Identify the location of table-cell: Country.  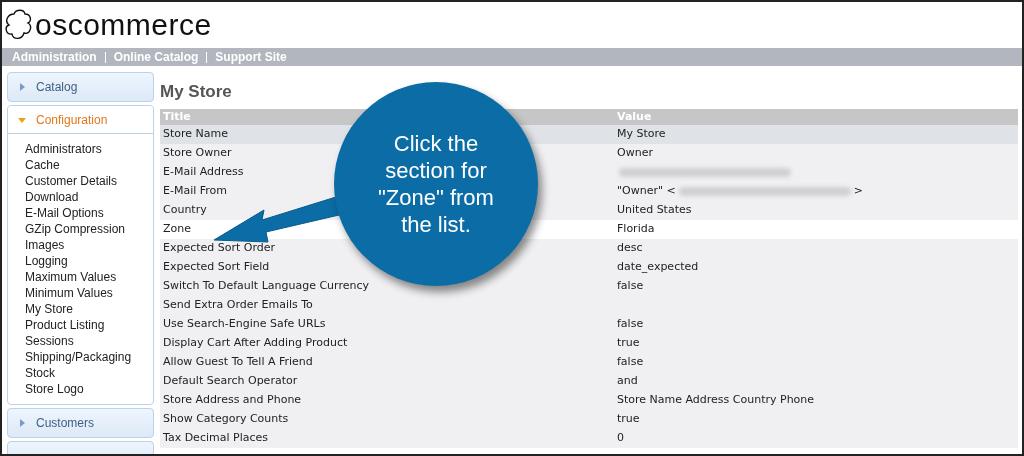
(185, 210).